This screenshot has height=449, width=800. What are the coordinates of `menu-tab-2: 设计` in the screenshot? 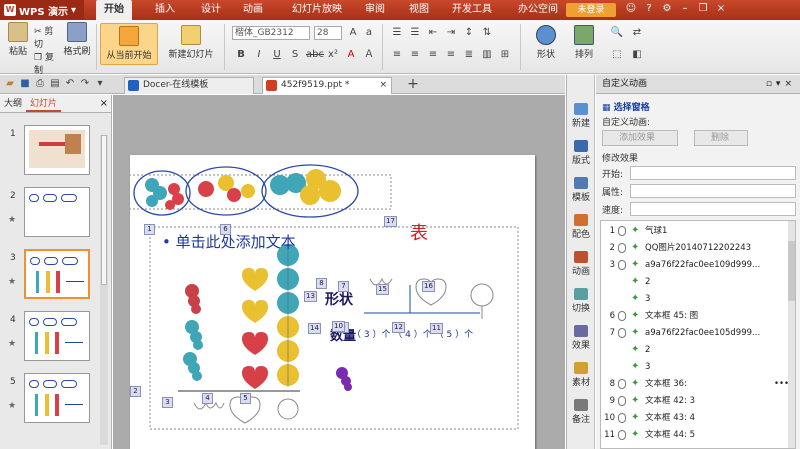 It's located at (211, 10).